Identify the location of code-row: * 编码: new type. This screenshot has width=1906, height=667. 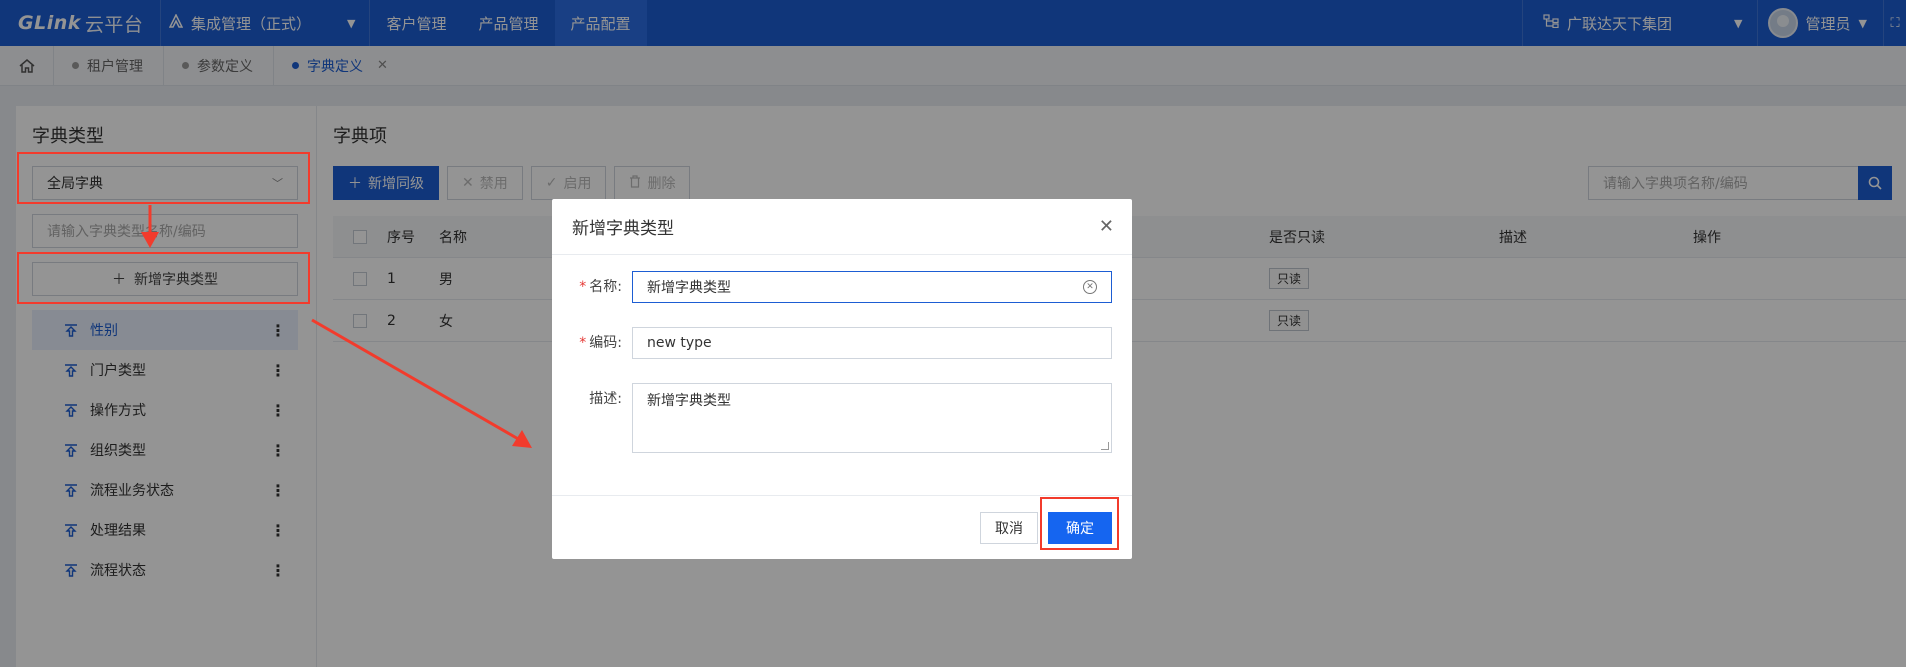
(832, 343).